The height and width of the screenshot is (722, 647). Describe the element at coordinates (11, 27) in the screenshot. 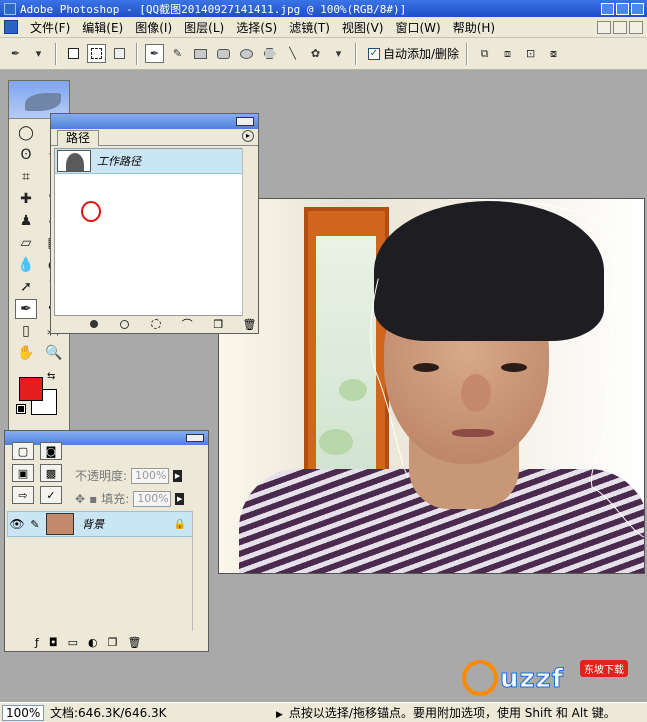

I see `document-icon` at that location.